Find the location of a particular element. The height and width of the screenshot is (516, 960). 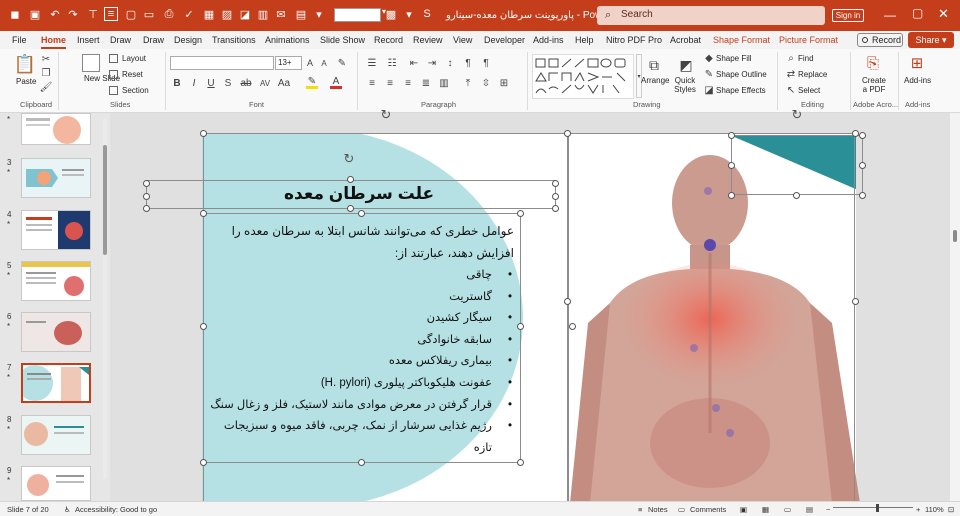

search-input: ⌕ Search is located at coordinates (711, 15).